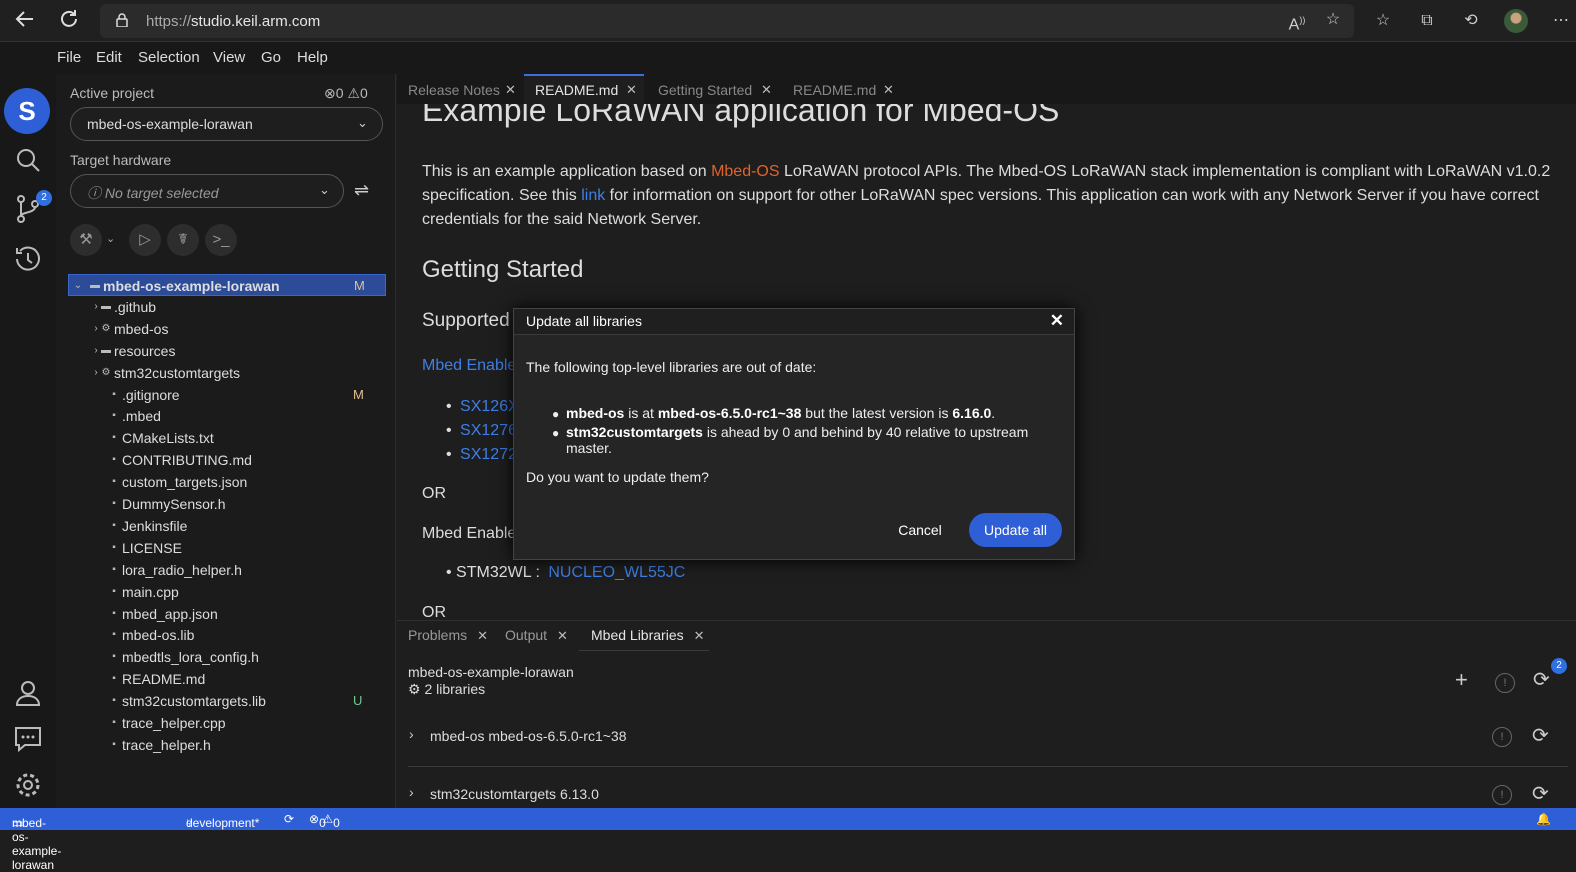  Describe the element at coordinates (169, 57) in the screenshot. I see `menu-selection: Selection` at that location.